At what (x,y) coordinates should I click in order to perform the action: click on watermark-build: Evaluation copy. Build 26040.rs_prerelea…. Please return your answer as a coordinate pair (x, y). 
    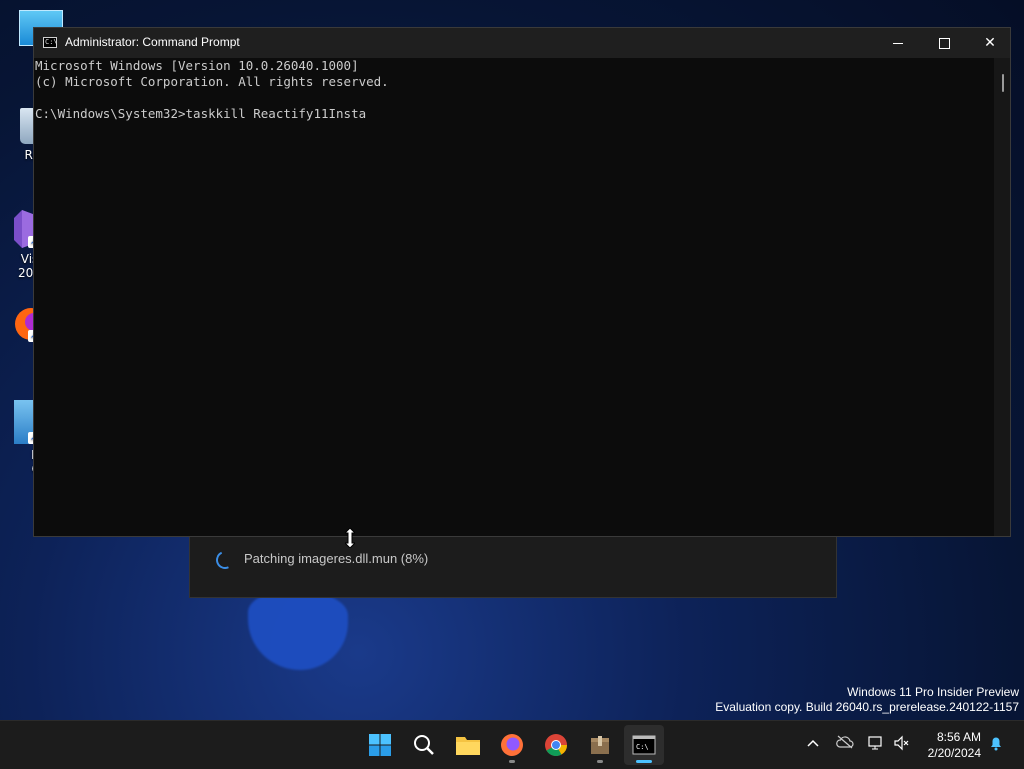
    Looking at the image, I should click on (867, 707).